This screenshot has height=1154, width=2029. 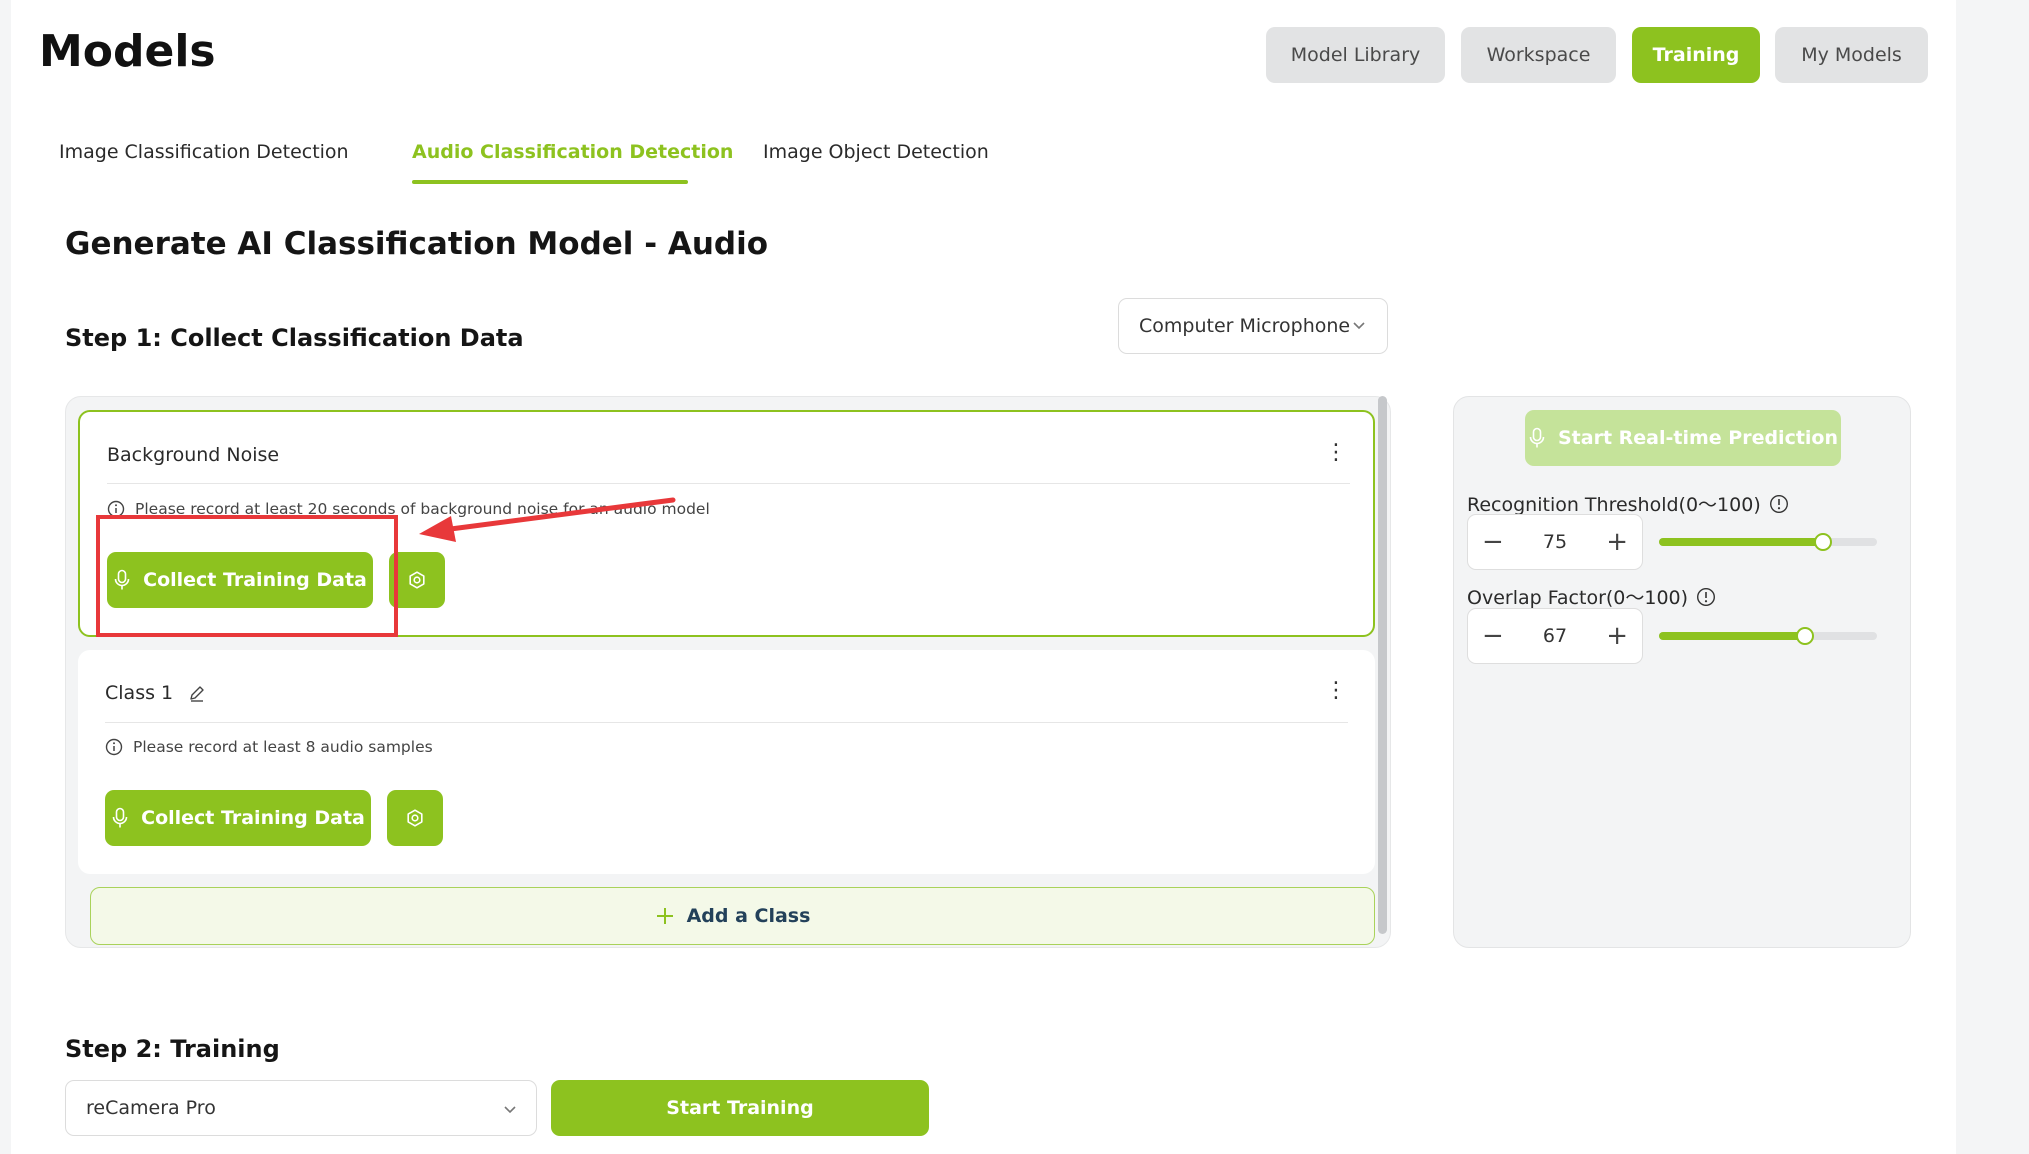 I want to click on device-value: reCamera Pro, so click(x=151, y=1108).